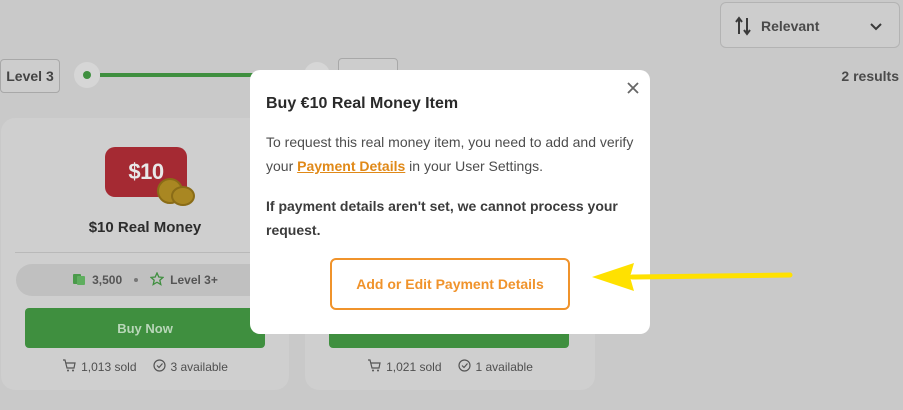 The image size is (903, 410). Describe the element at coordinates (109, 367) in the screenshot. I see `sold-count: 1,013 sold` at that location.